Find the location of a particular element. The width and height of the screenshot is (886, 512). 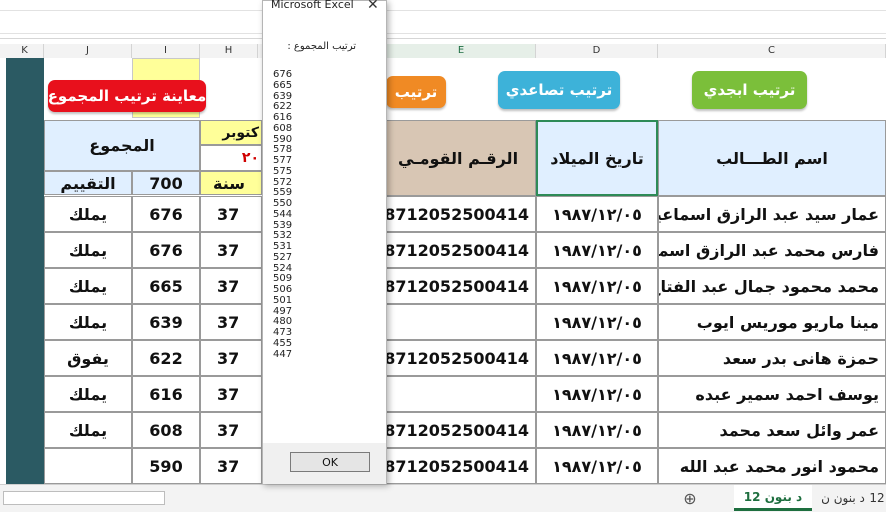

sort-ascending-button: ترتيب تصاعدي is located at coordinates (559, 90).